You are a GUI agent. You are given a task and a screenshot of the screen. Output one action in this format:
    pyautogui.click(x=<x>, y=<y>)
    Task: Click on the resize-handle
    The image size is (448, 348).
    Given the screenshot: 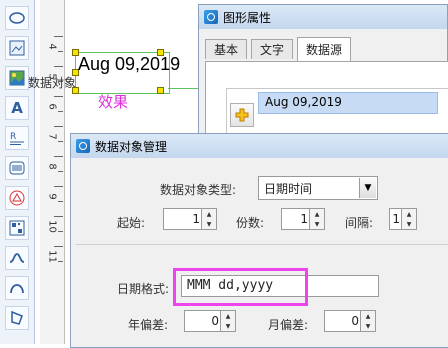 What is the action you would take?
    pyautogui.click(x=160, y=90)
    